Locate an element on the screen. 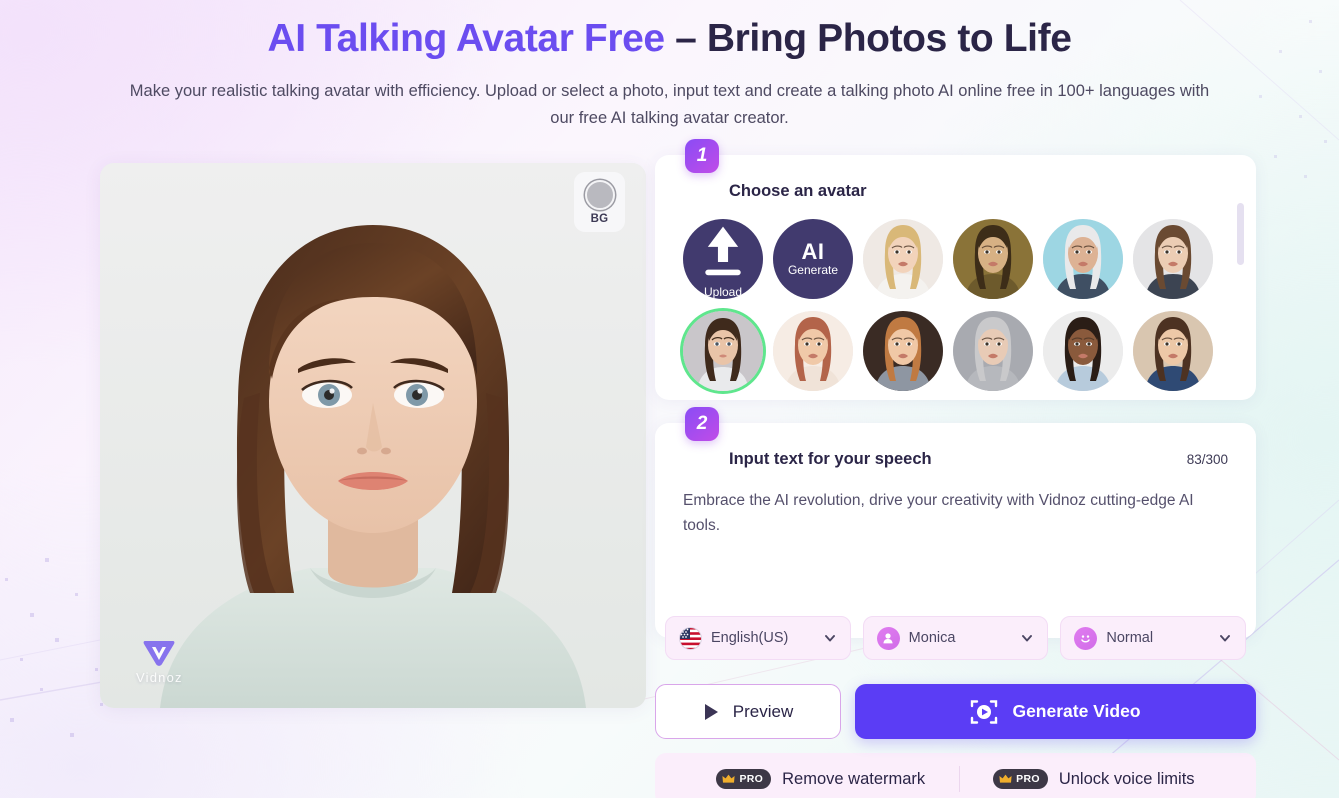 This screenshot has height=798, width=1339. generate-video-label: Generate Video is located at coordinates (1076, 711).